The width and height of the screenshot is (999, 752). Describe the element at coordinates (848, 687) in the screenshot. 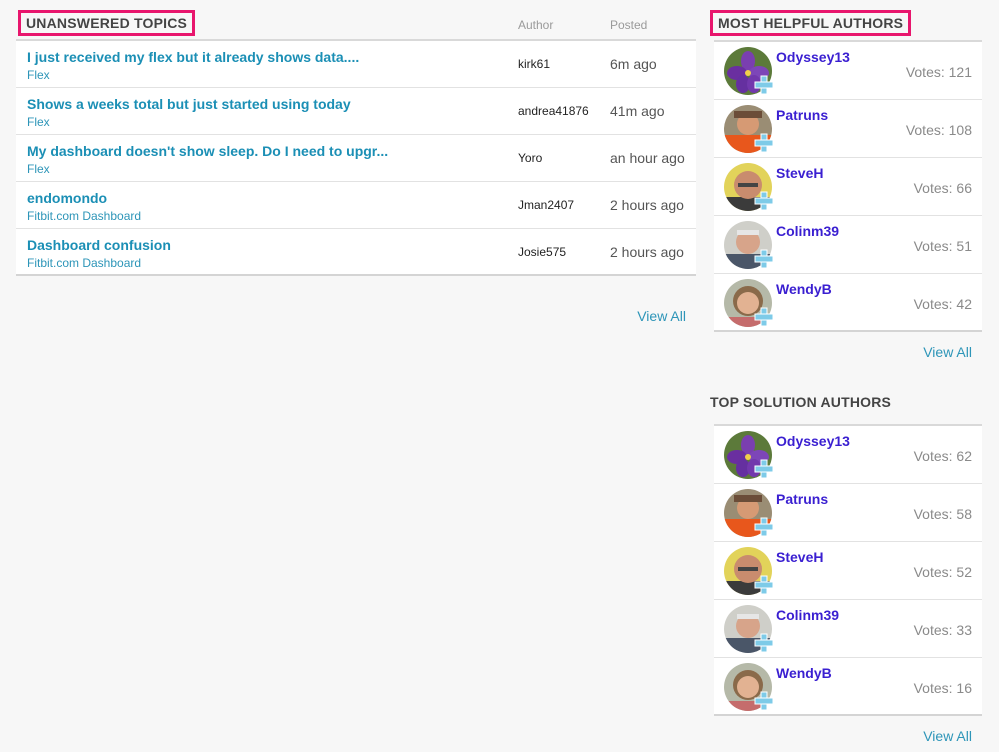

I see `author-row: WendyB Votes: 16` at that location.